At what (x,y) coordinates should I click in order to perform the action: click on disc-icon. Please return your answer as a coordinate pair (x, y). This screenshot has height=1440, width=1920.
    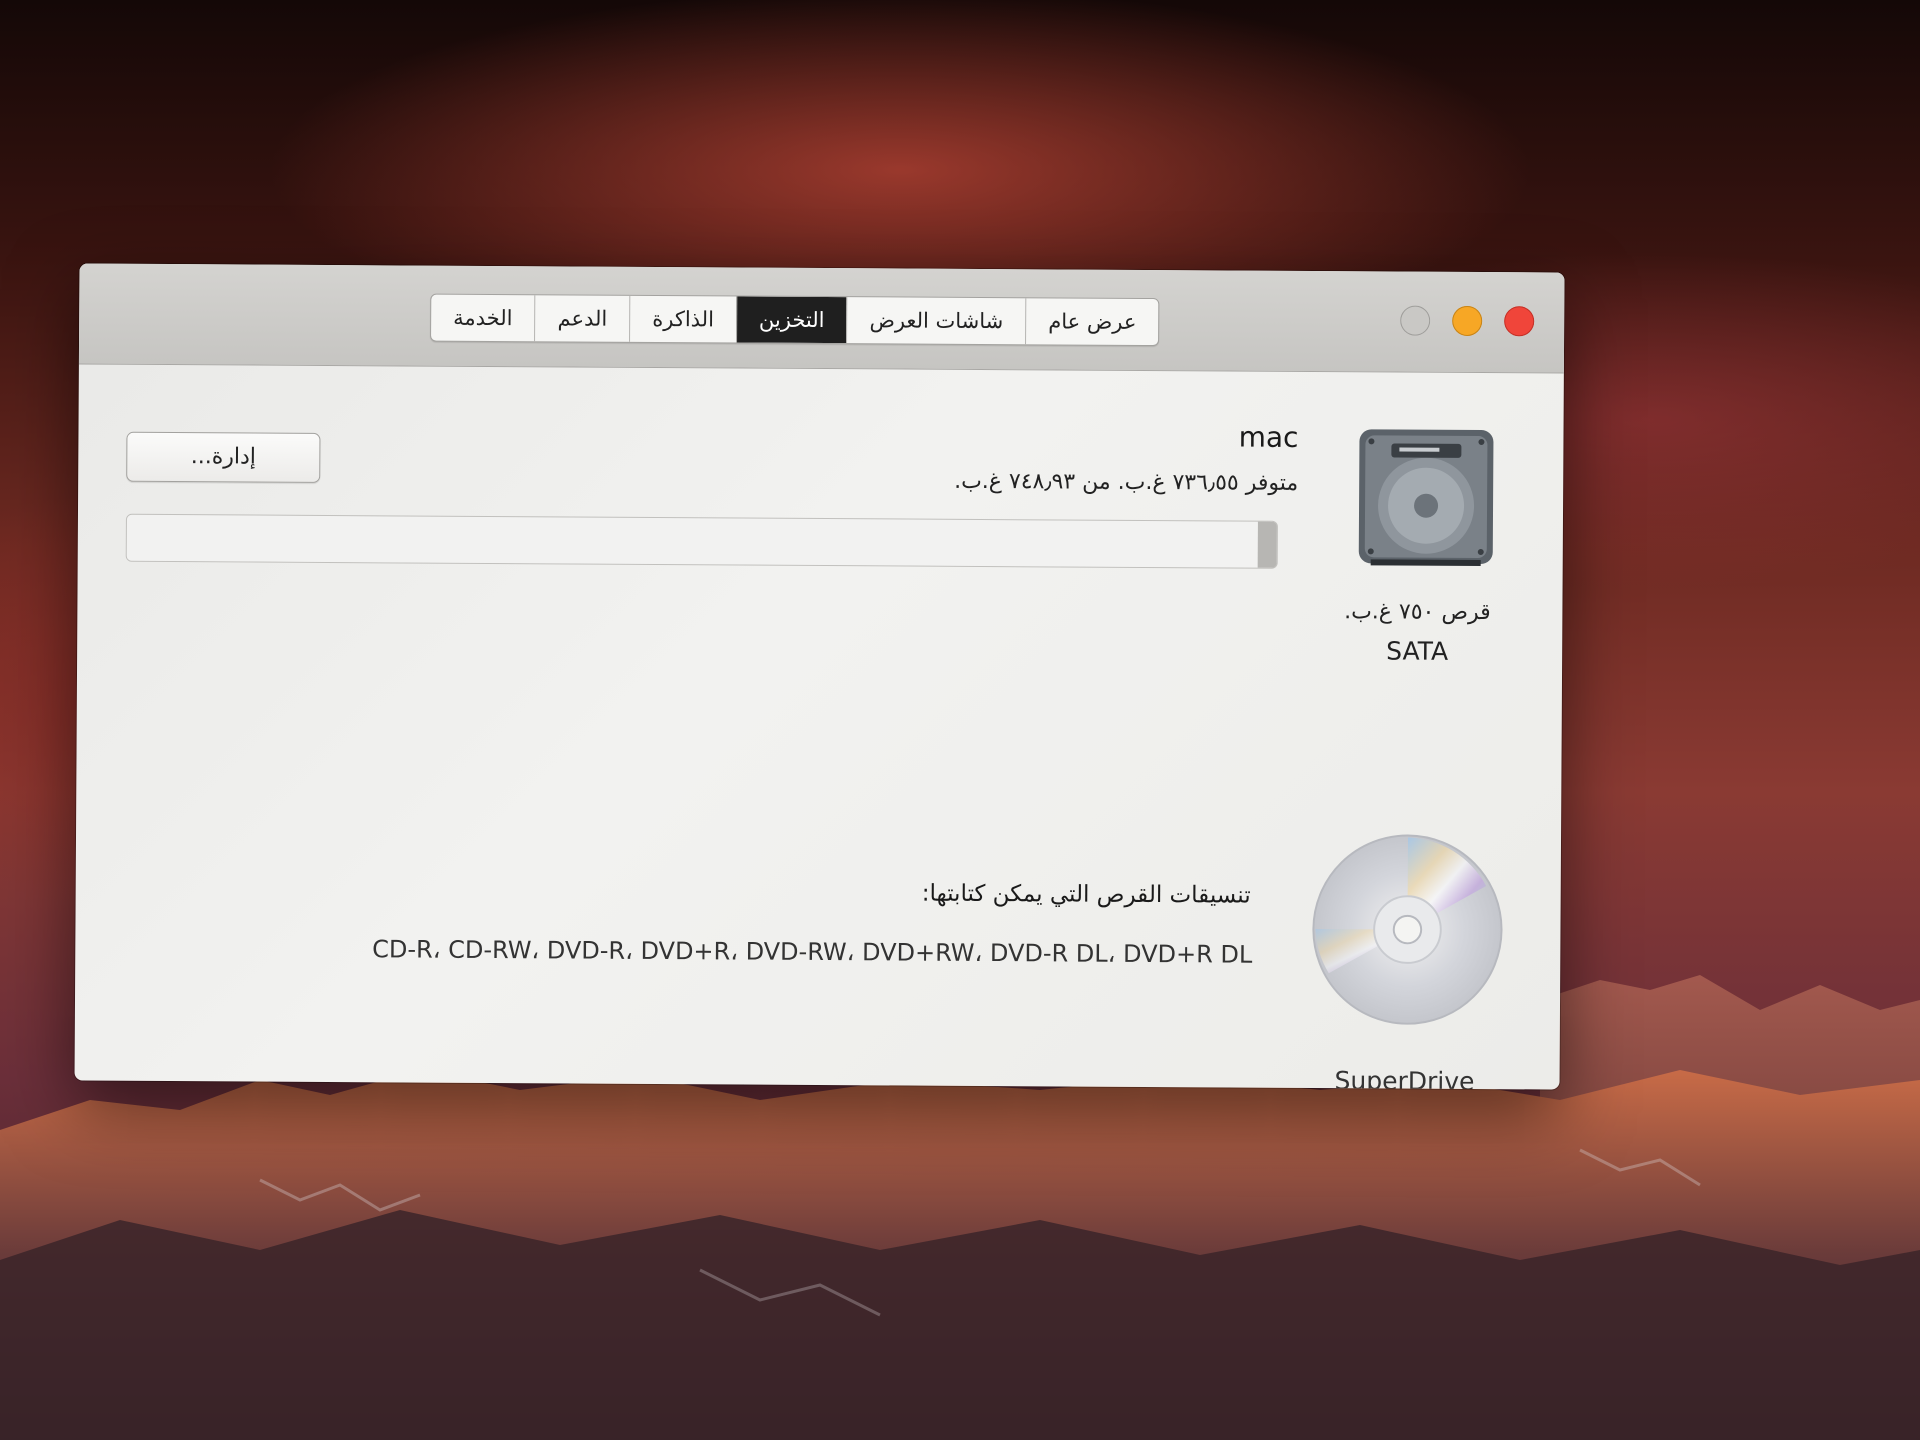
    Looking at the image, I should click on (1407, 929).